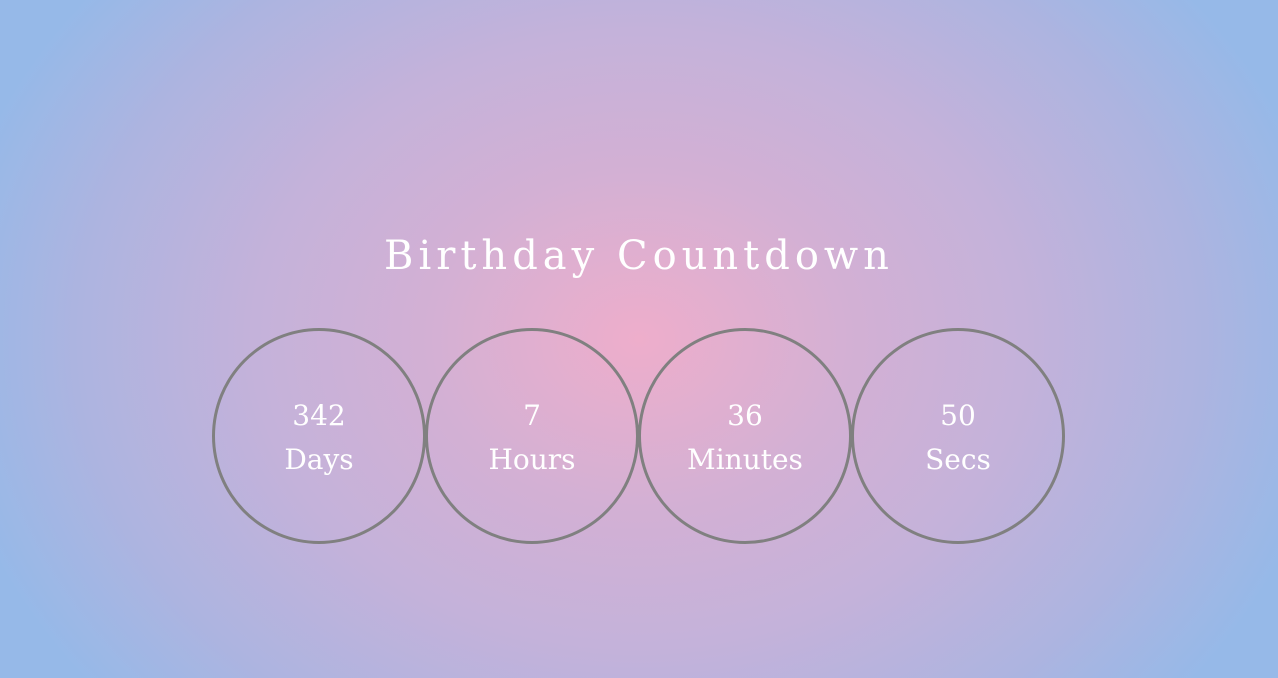 The width and height of the screenshot is (1278, 678). What do you see at coordinates (745, 415) in the screenshot?
I see `minutes-value: 36` at bounding box center [745, 415].